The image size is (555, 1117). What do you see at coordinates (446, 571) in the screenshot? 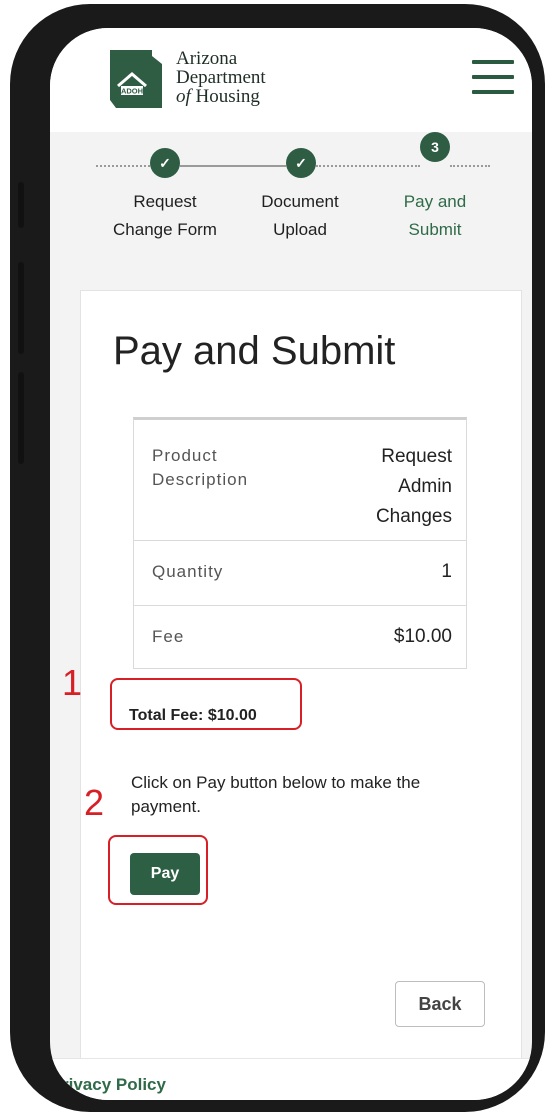
I see `quantity-value: 1` at bounding box center [446, 571].